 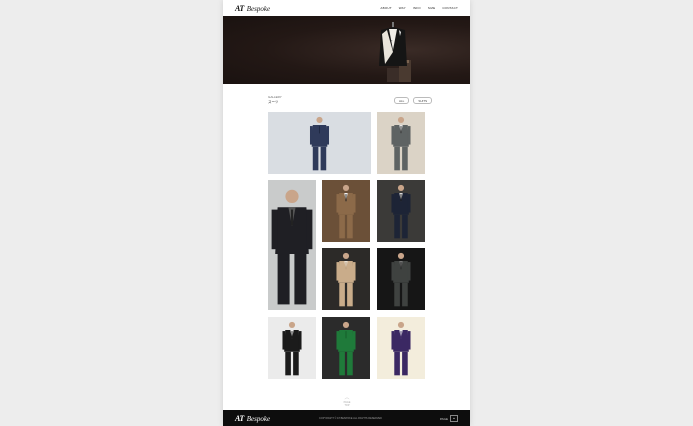 I want to click on gallery-photo-grey-suit, so click(x=401, y=143).